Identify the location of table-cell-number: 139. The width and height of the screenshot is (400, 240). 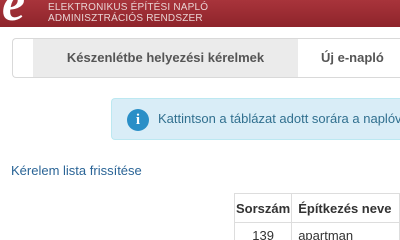
(263, 231).